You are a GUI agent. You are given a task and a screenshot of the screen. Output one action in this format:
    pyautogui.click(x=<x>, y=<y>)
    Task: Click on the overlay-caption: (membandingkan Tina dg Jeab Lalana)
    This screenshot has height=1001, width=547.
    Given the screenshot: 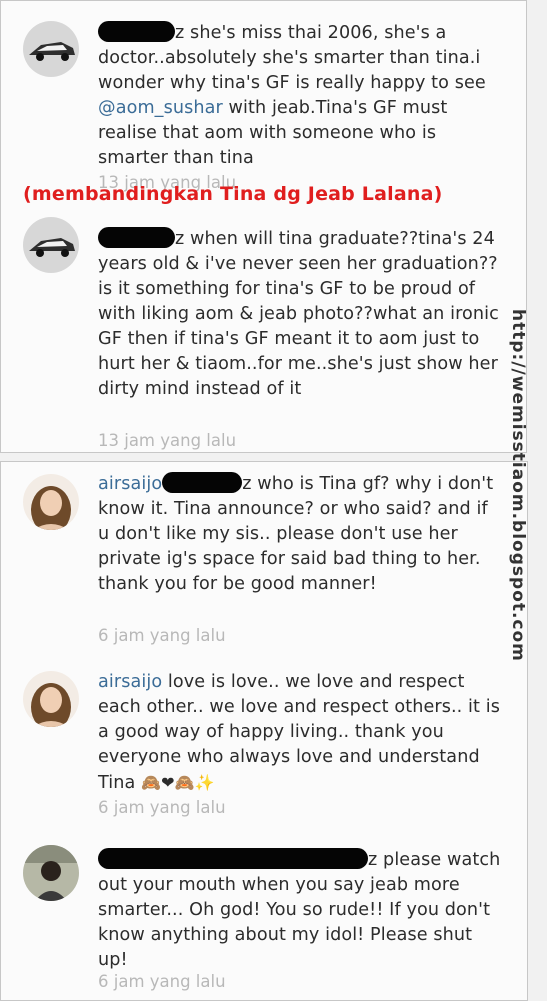 What is the action you would take?
    pyautogui.click(x=233, y=194)
    